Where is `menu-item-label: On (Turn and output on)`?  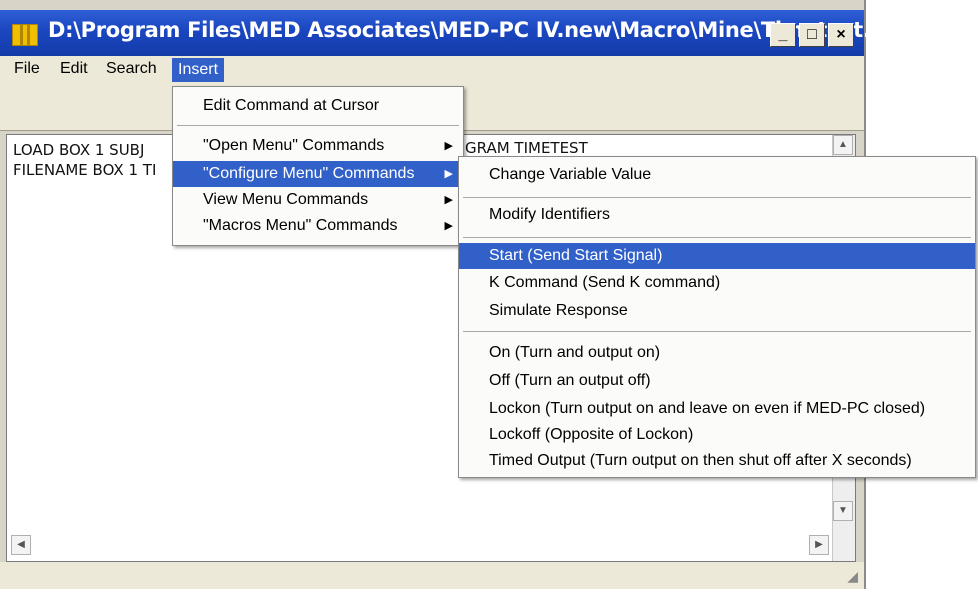
menu-item-label: On (Turn and output on) is located at coordinates (575, 352).